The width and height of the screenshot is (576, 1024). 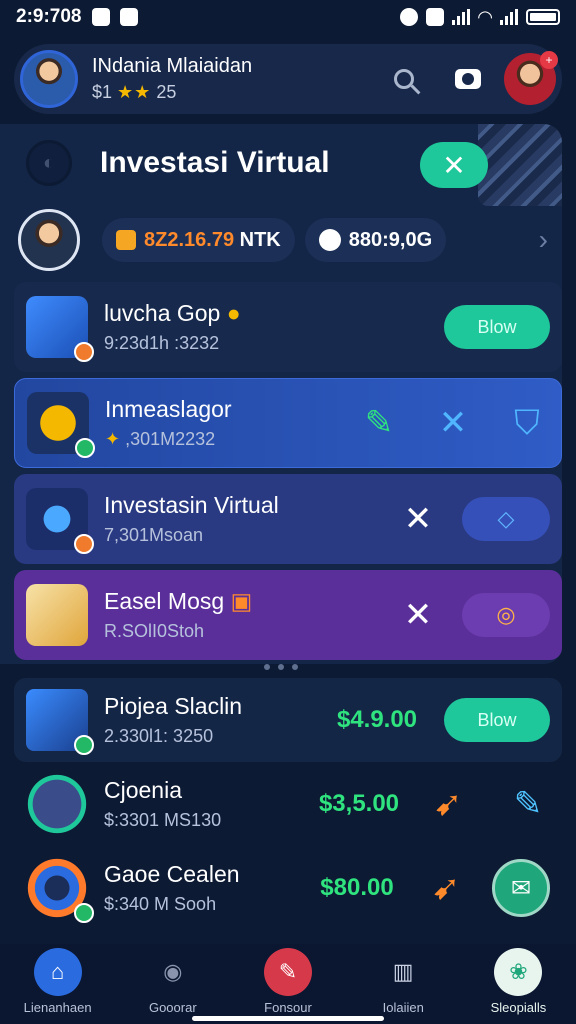 What do you see at coordinates (172, 1007) in the screenshot?
I see `nav-label: Gooorar` at bounding box center [172, 1007].